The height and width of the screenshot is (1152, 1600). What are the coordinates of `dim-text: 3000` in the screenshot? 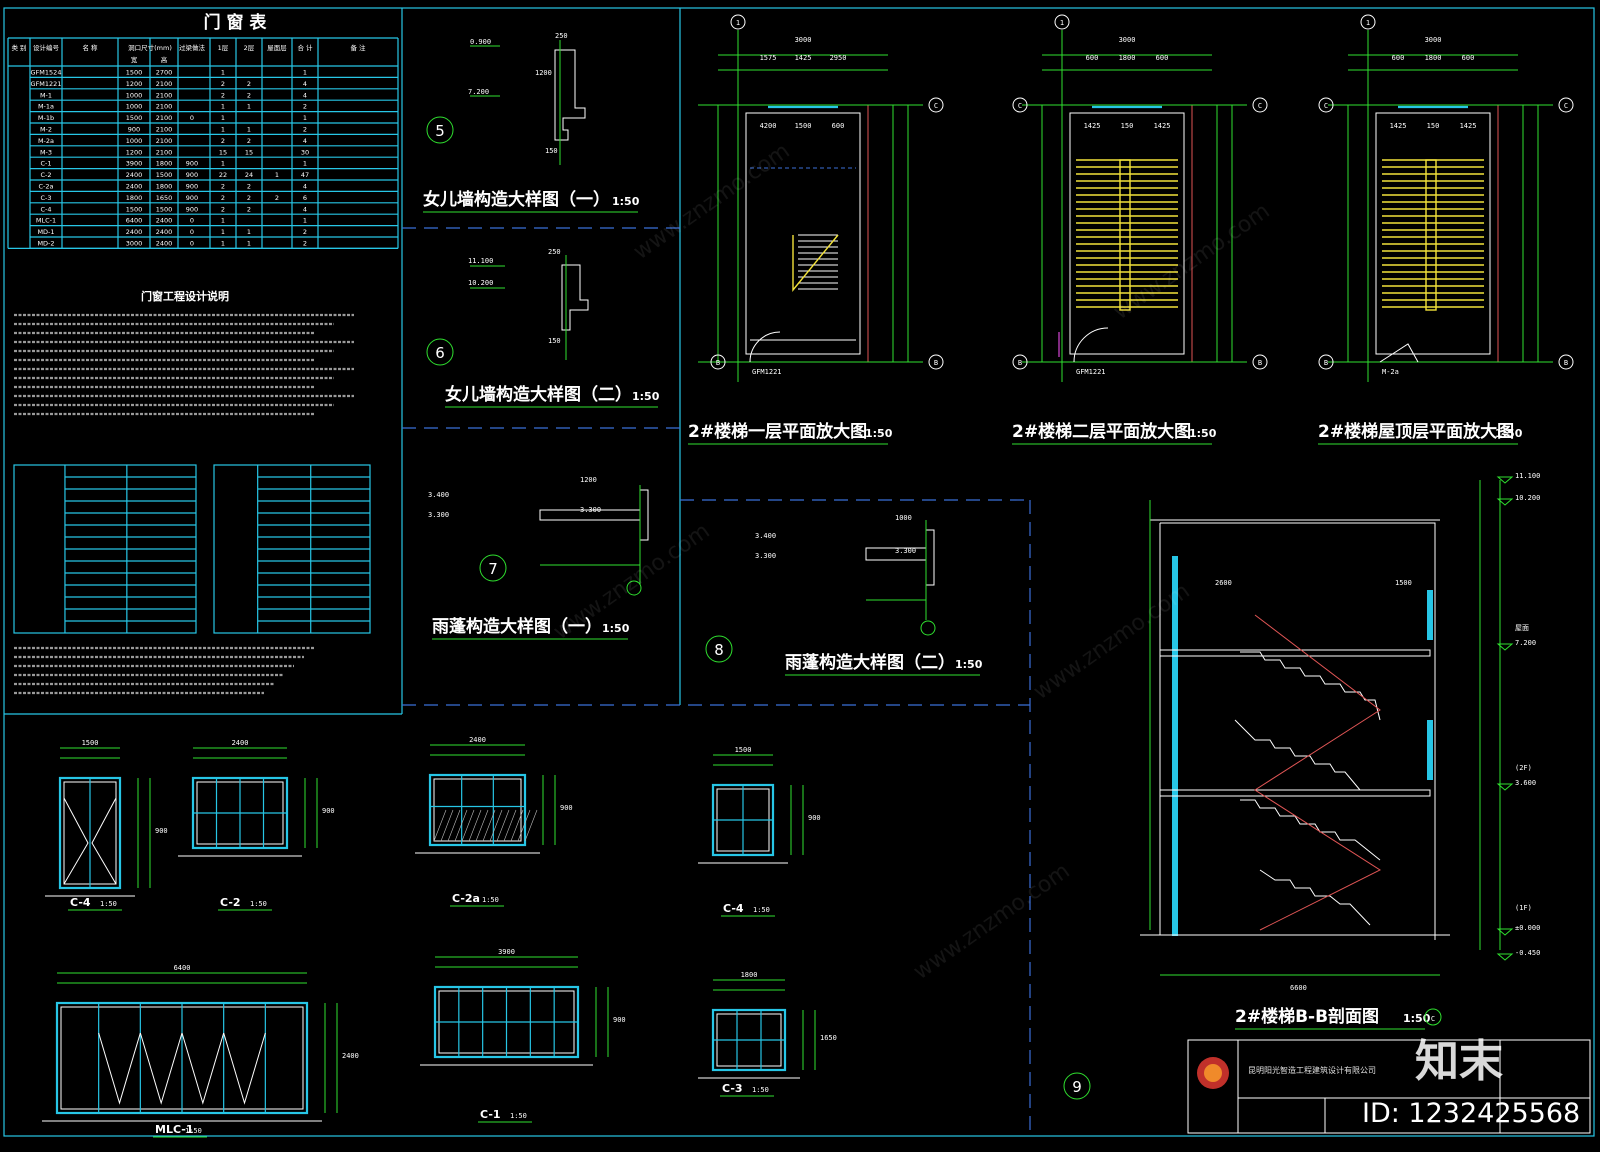 It's located at (803, 40).